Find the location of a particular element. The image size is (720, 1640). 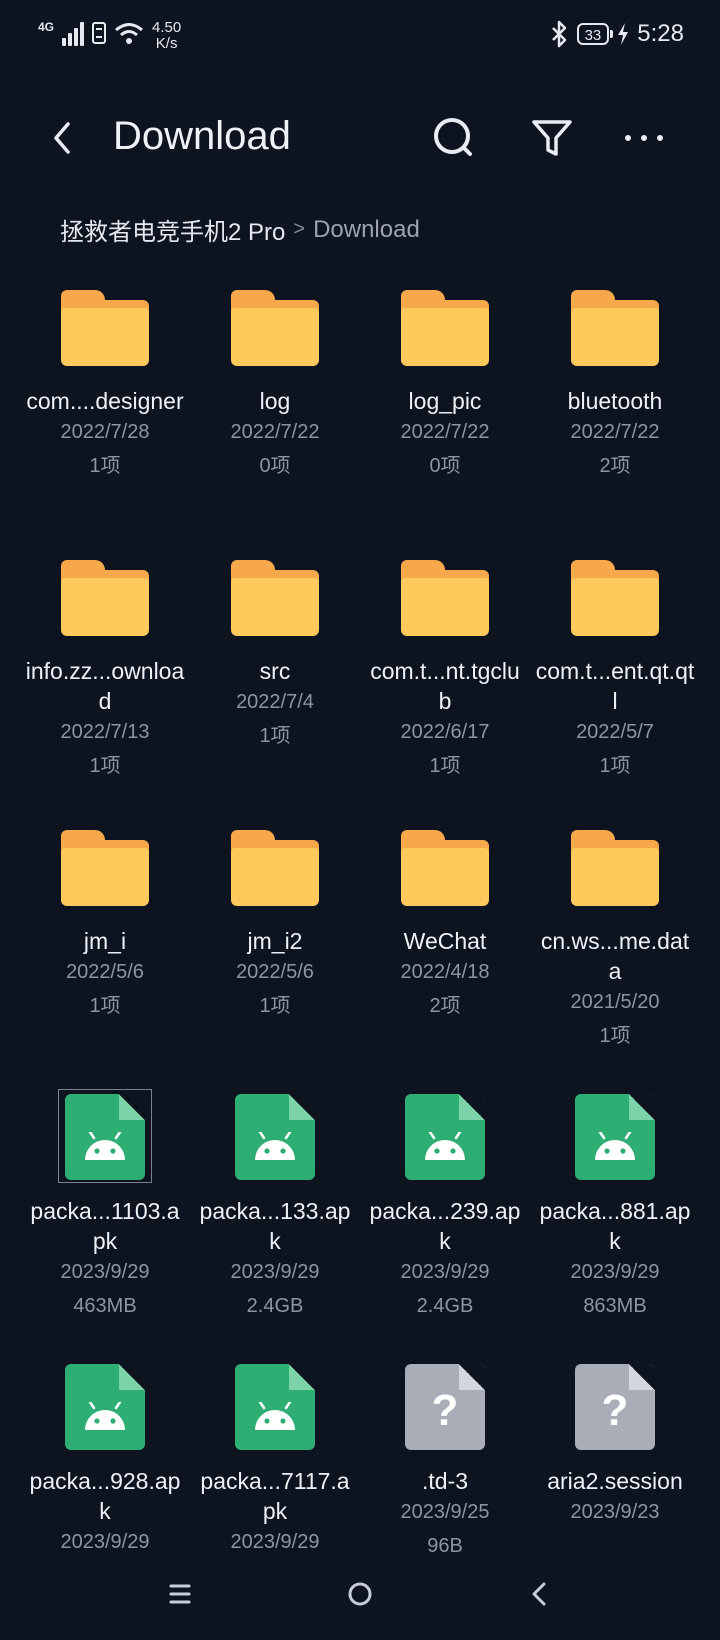

folder-item: cn.ws...me.data 2021/5/20 1项 is located at coordinates (615, 945).